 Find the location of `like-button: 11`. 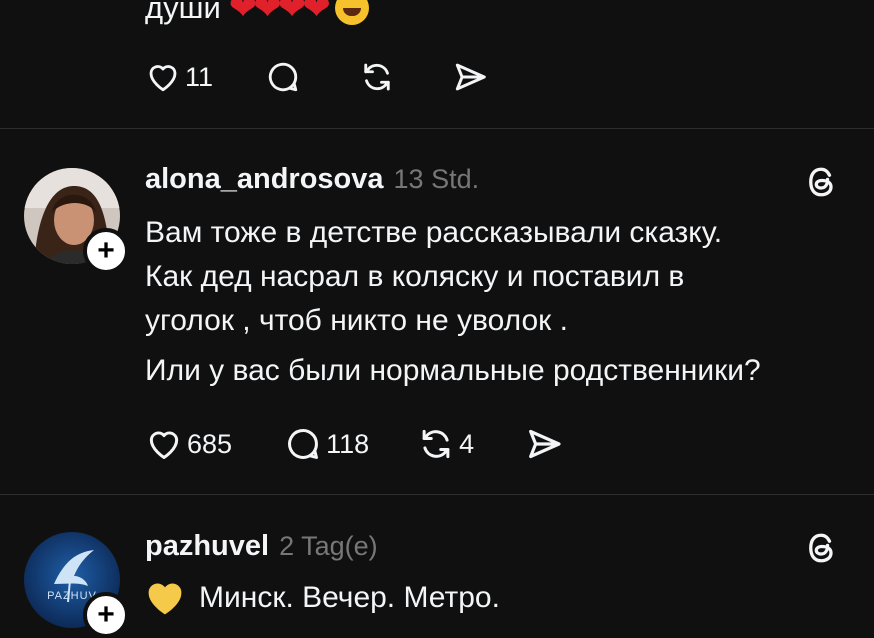

like-button: 11 is located at coordinates (179, 77).